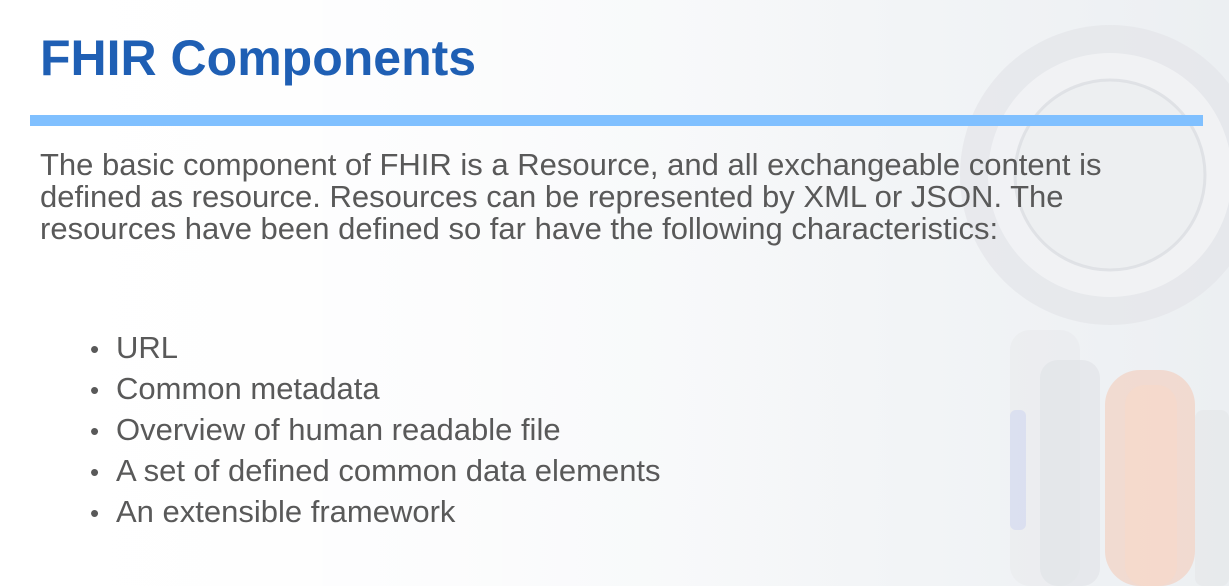  I want to click on list-item: • URL, so click(375, 348).